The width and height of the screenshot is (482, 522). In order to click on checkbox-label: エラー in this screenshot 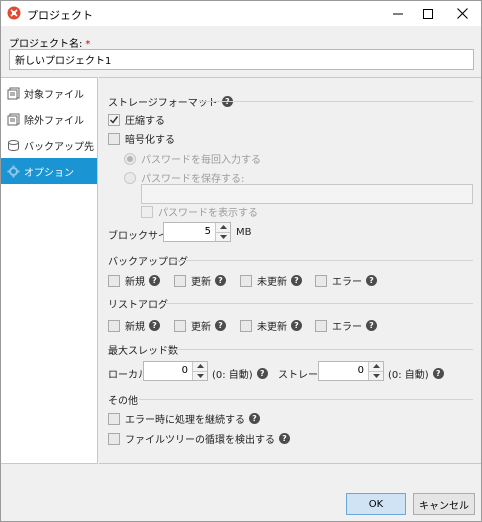, I will do `click(347, 327)`.